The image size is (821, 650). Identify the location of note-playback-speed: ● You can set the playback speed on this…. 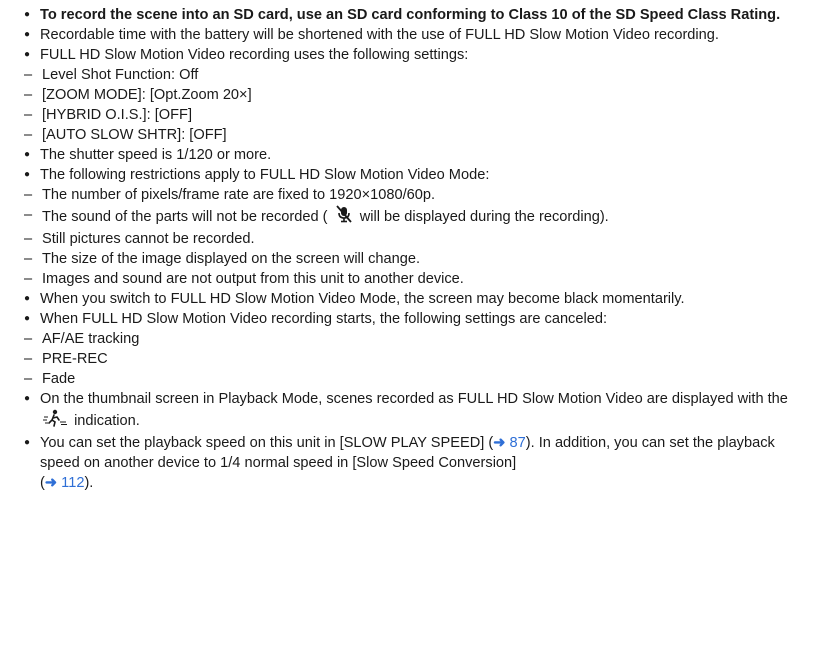
(407, 463).